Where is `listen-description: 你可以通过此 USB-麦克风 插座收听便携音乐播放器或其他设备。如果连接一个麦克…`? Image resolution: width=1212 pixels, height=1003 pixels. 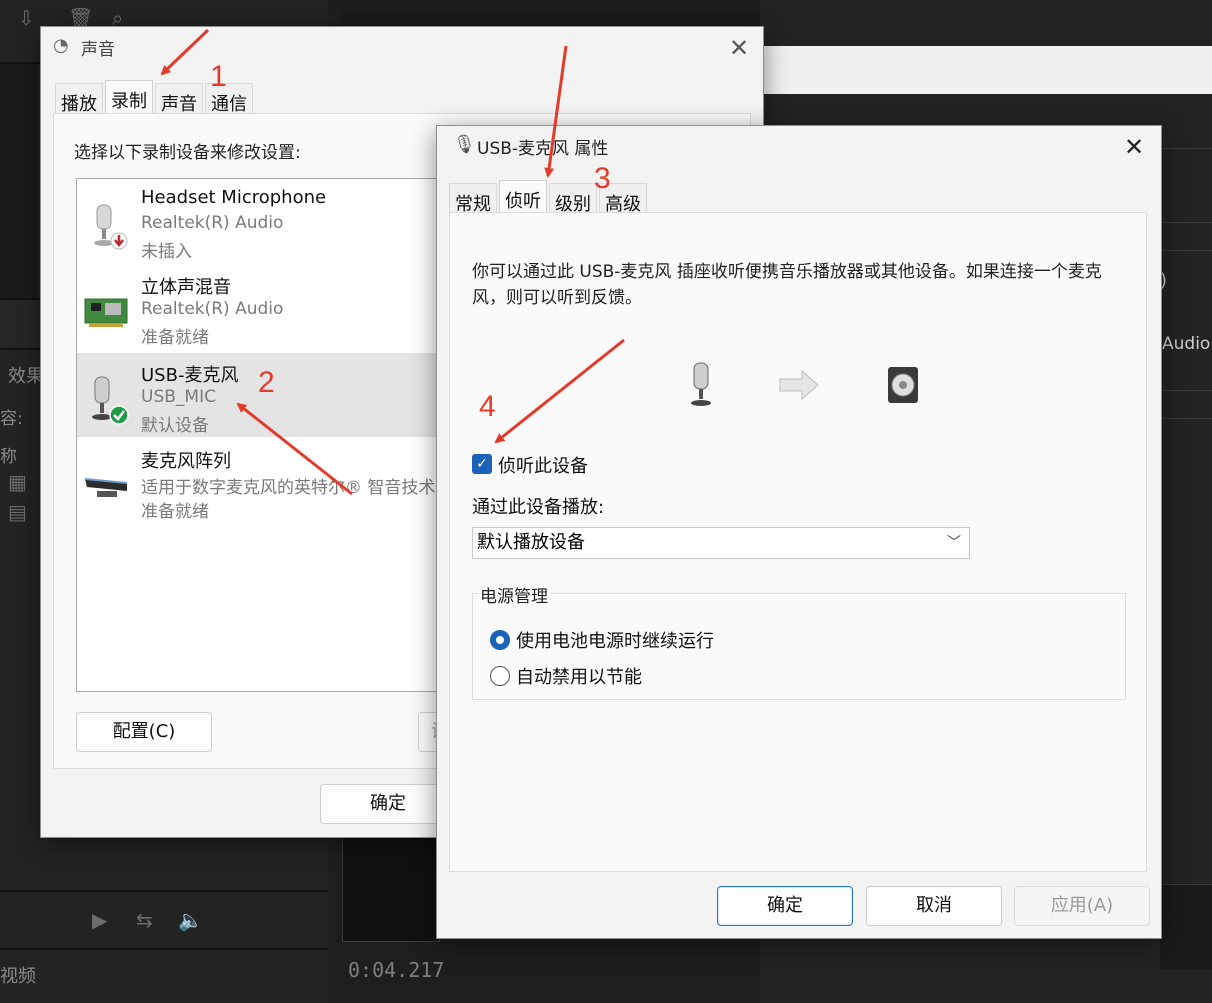 listen-description: 你可以通过此 USB-麦克风 插座收听便携音乐播放器或其他设备。如果连接一个麦克… is located at coordinates (787, 285).